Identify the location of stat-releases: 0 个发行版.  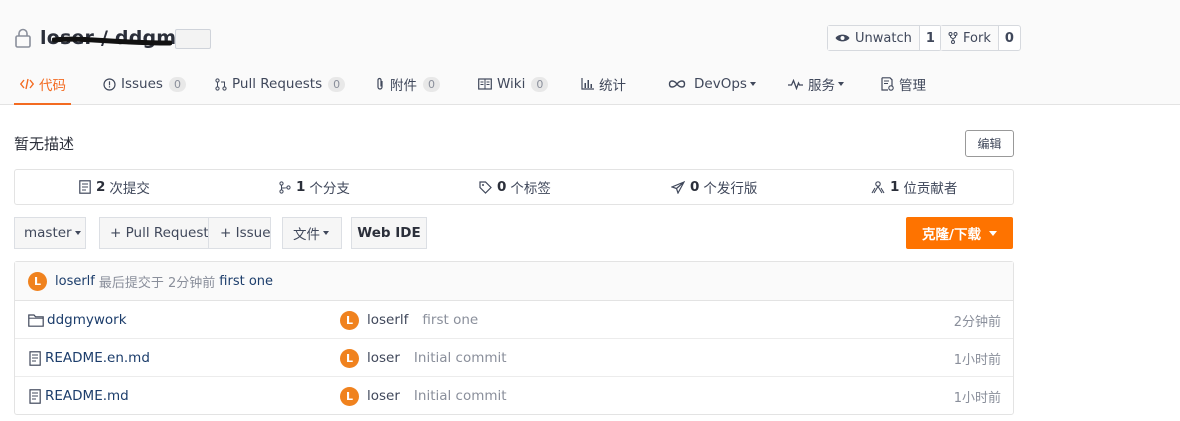
(714, 187).